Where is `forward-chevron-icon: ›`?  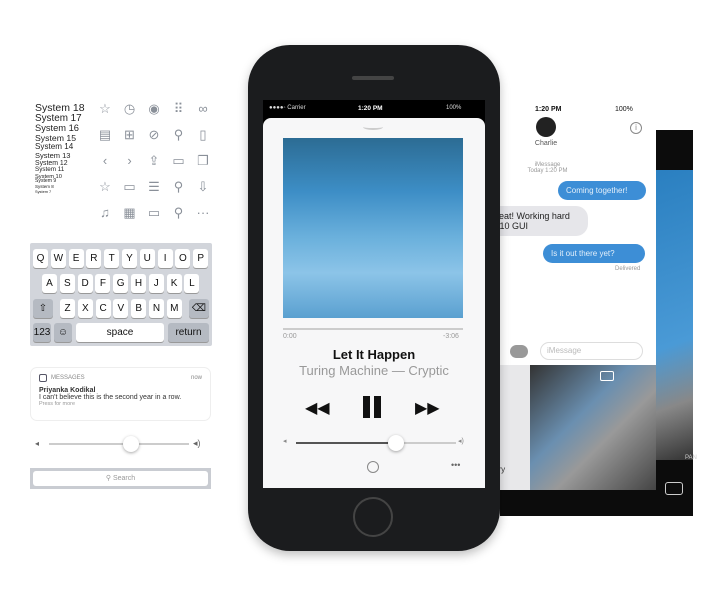
forward-chevron-icon: › is located at coordinates (129, 160).